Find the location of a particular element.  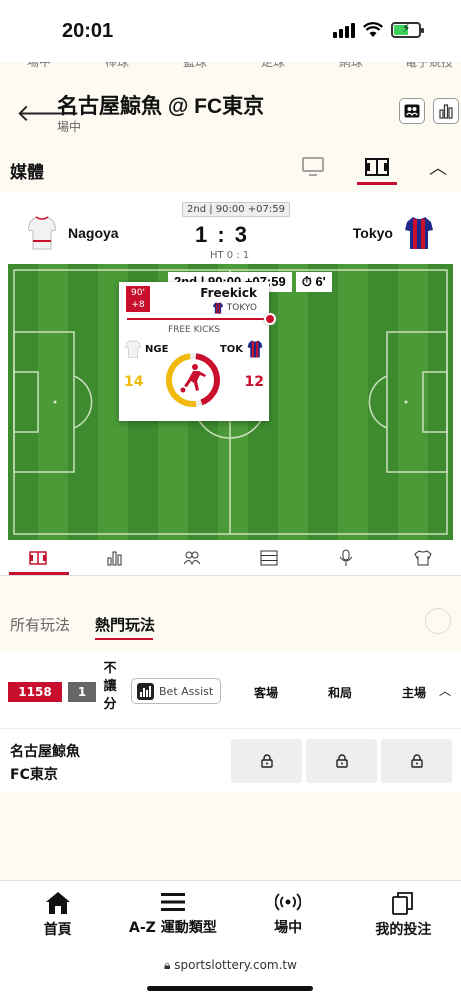

market-header: 1158 1 不讓分 Bet Assist 客場 和局 主場 ︿ is located at coordinates (230, 690).